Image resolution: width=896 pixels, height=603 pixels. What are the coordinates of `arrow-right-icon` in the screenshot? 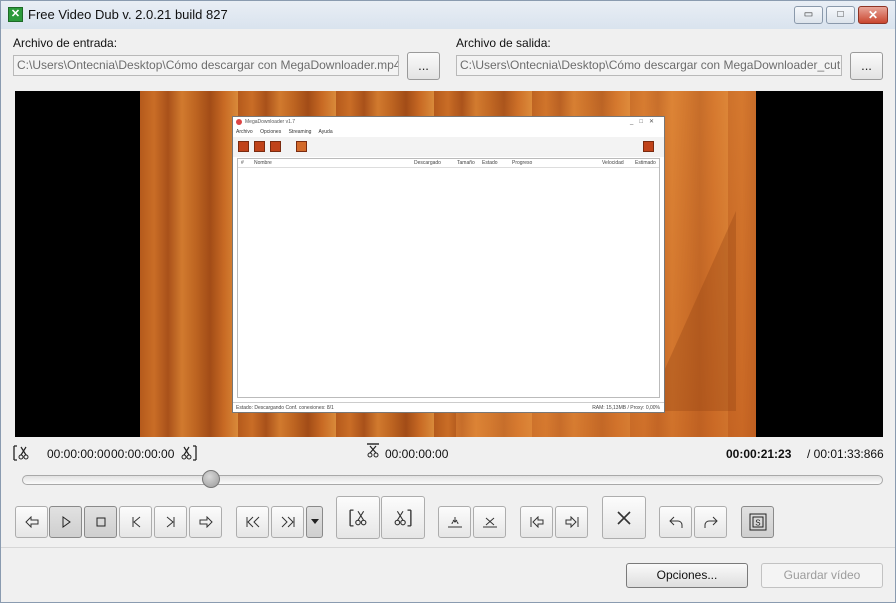 It's located at (206, 522).